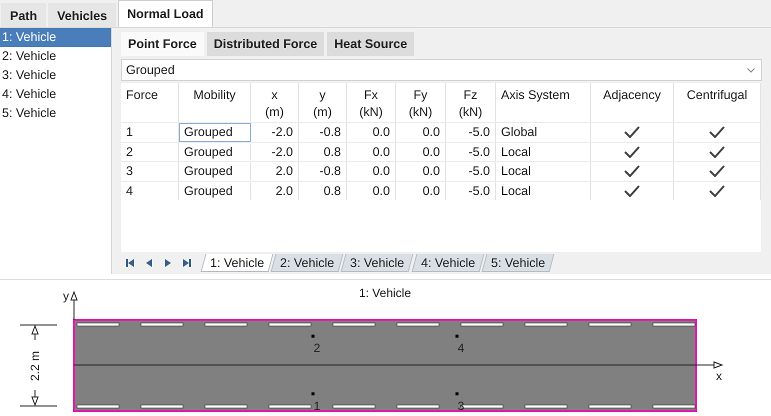  Describe the element at coordinates (55, 56) in the screenshot. I see `vehicle-list-item: 2: Vehicle` at that location.